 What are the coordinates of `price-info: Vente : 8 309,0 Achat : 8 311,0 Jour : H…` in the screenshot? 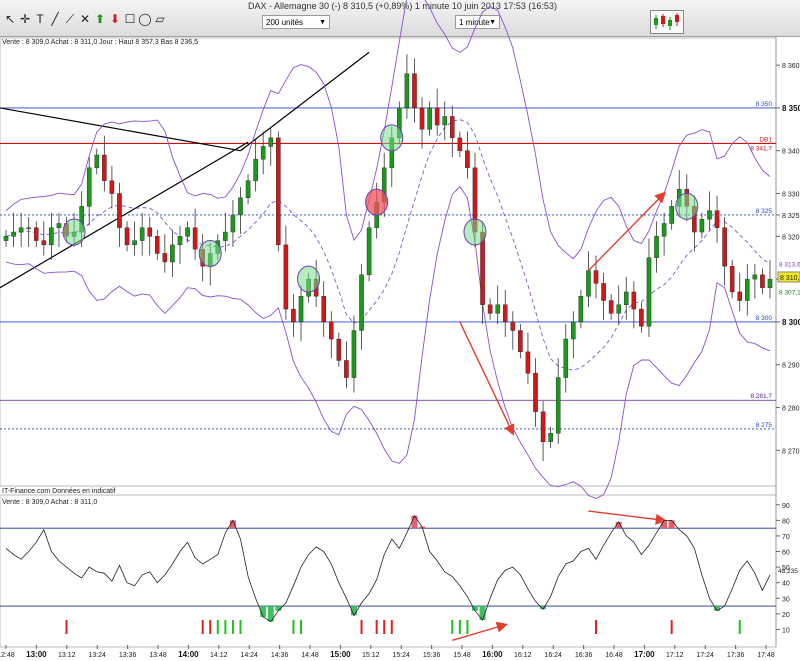 It's located at (100, 42).